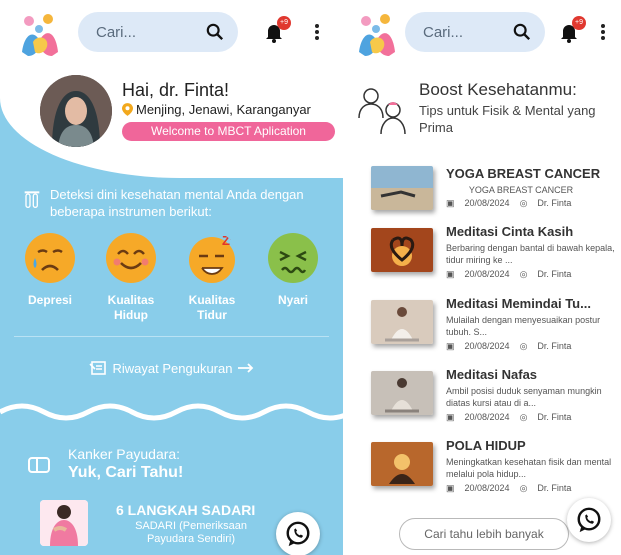  What do you see at coordinates (402, 322) in the screenshot?
I see `meditation-woman-image-icon` at bounding box center [402, 322].